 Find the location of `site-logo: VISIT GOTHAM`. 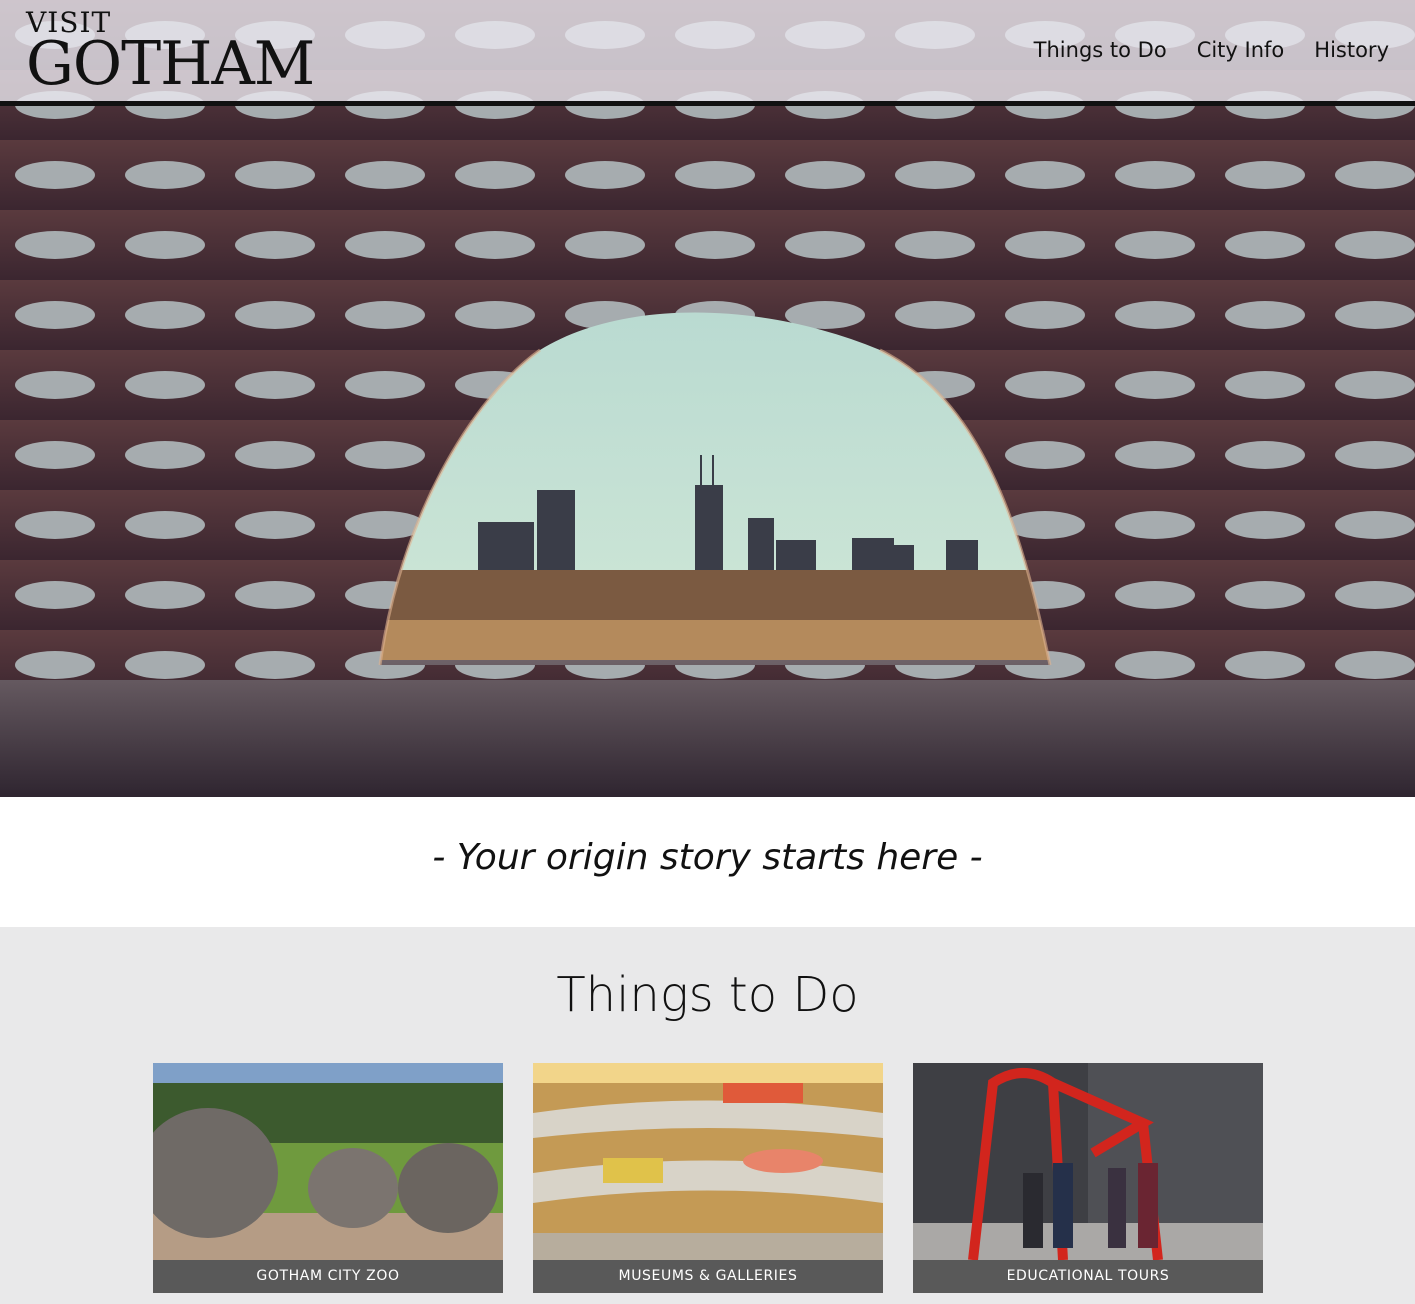

site-logo: VISIT GOTHAM is located at coordinates (170, 54).